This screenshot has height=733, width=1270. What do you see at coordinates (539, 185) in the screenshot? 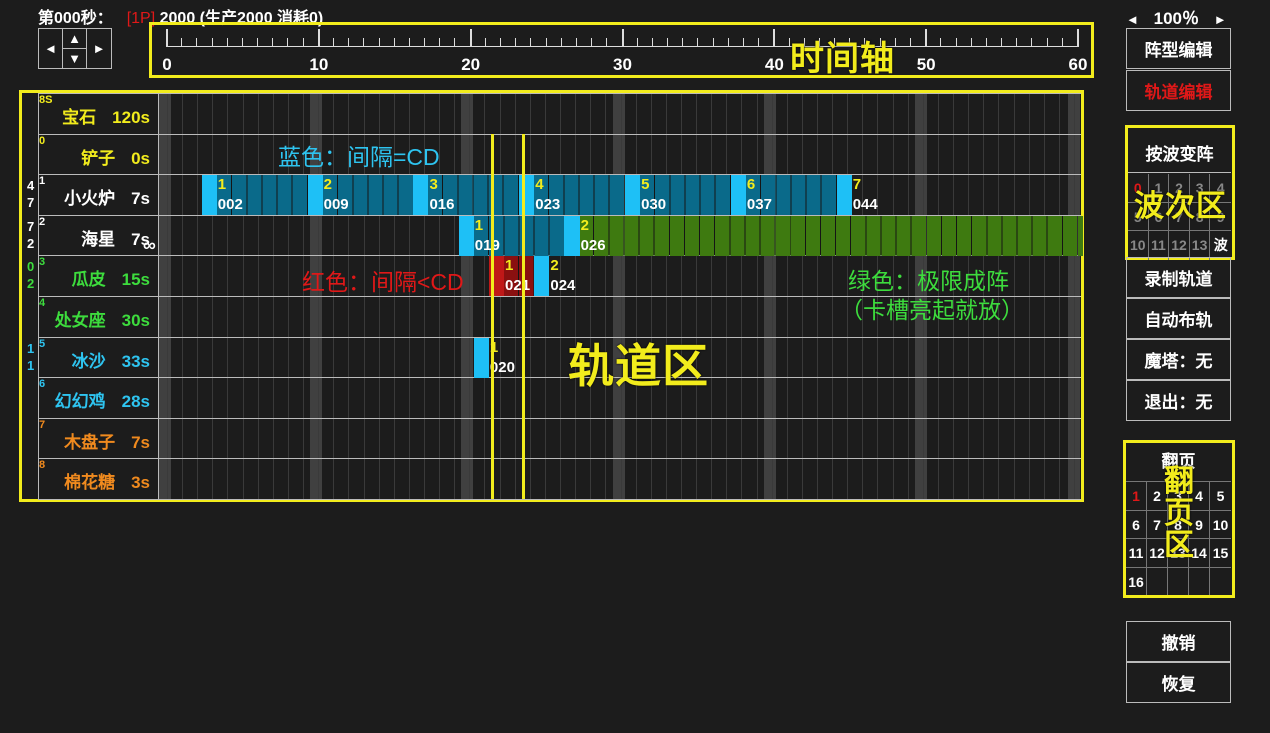
I see `block-number: 4` at bounding box center [539, 185].